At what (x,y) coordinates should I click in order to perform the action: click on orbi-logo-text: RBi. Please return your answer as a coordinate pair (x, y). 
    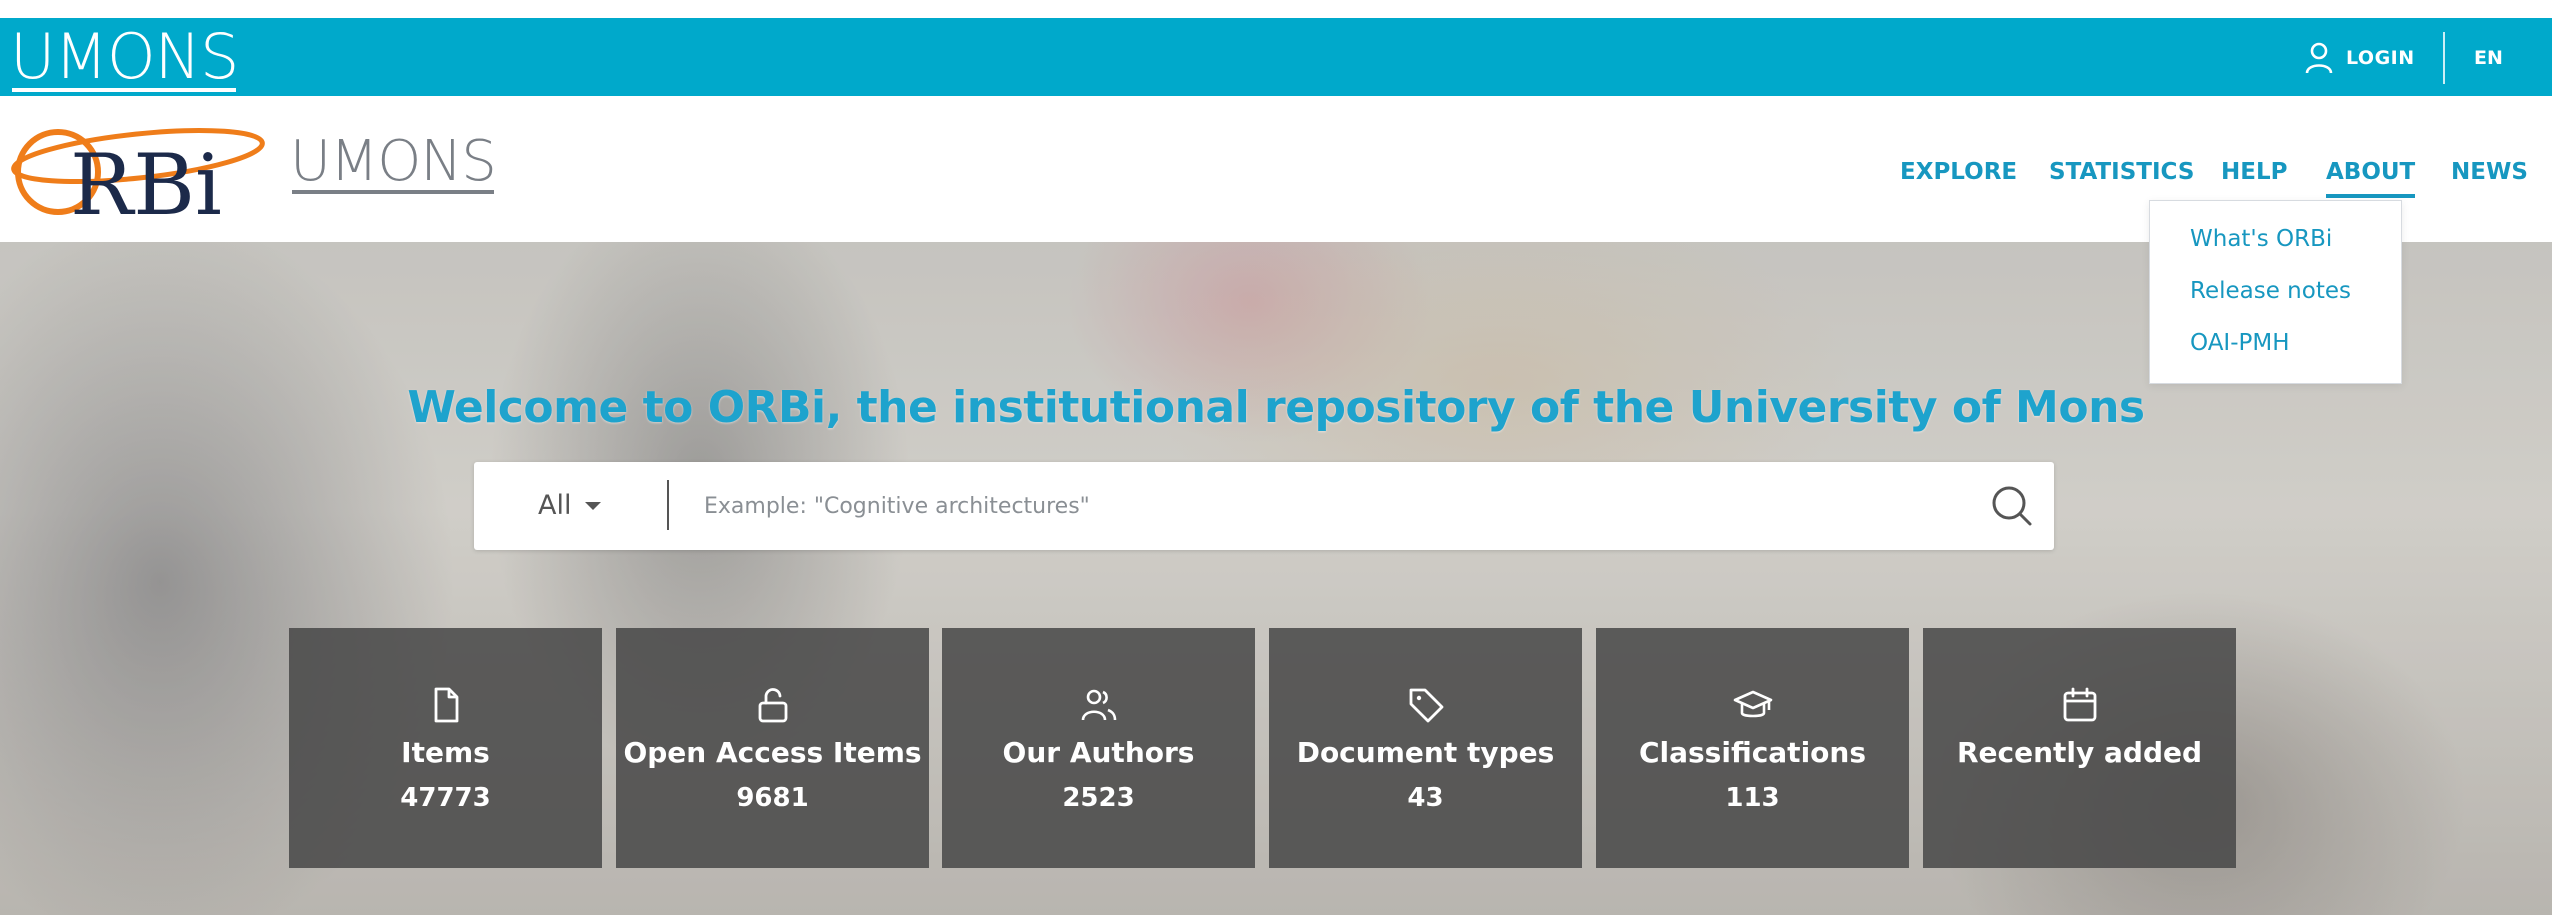
    Looking at the image, I should click on (146, 179).